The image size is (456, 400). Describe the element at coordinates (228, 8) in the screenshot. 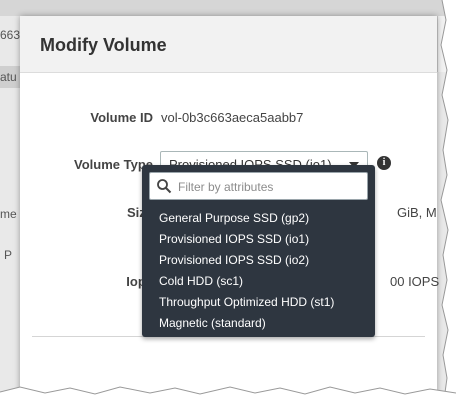

I see `background-top-bar` at that location.